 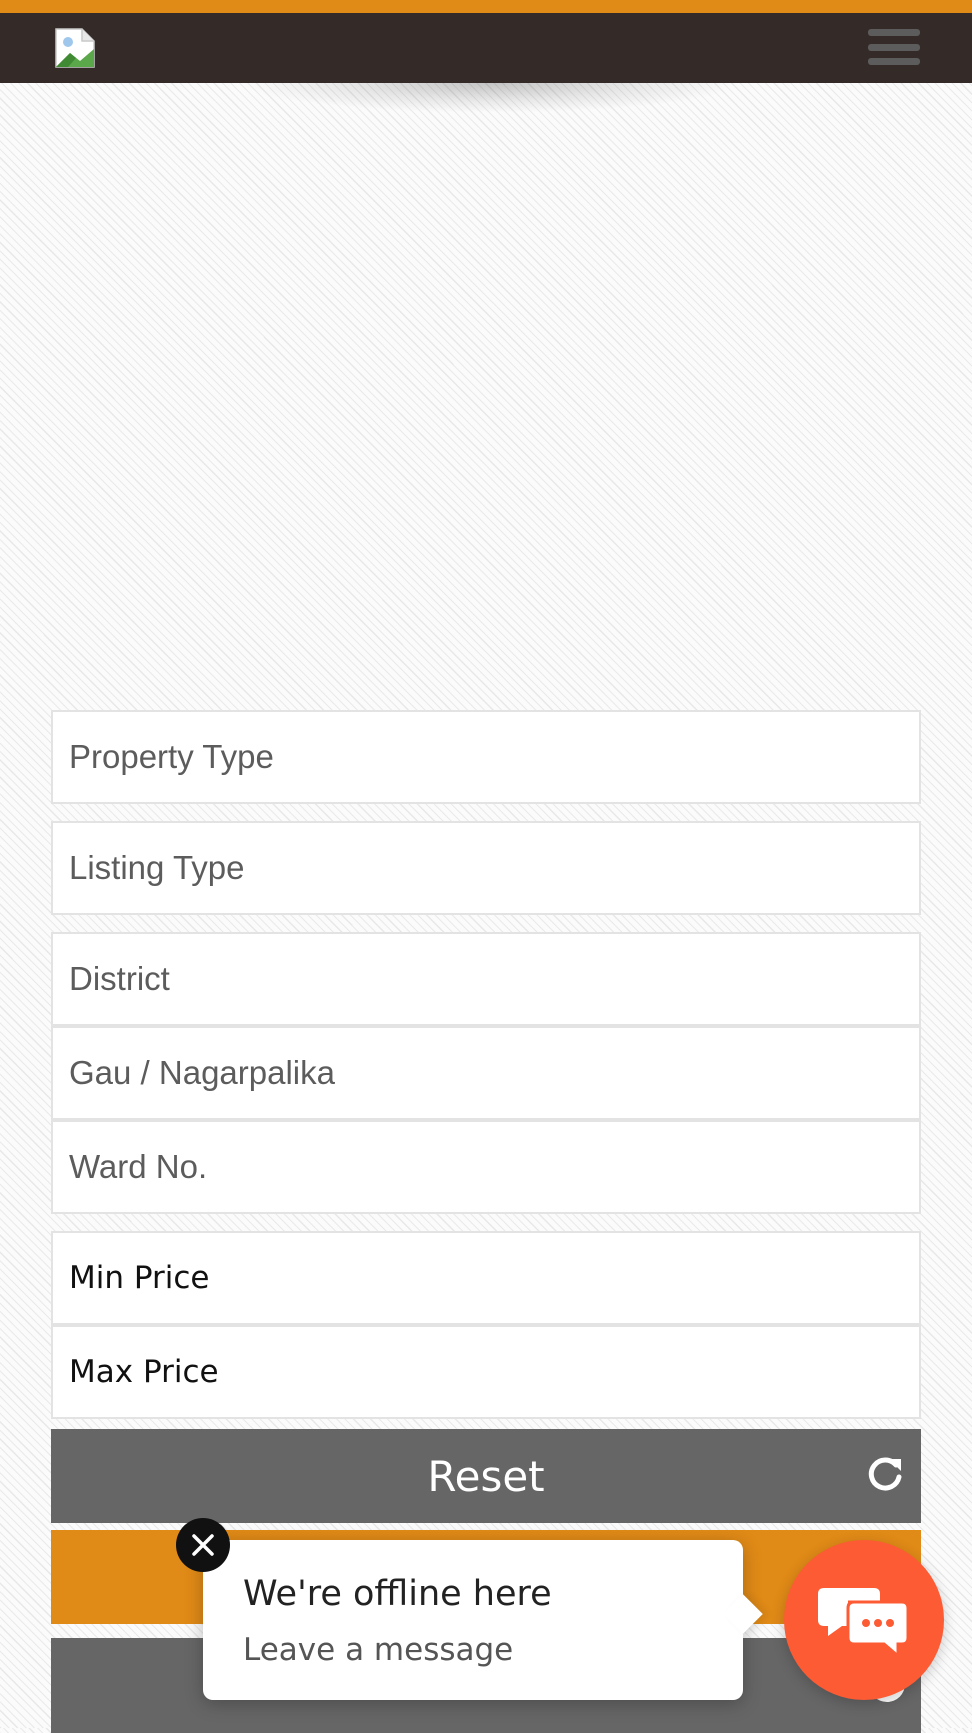 I want to click on chat-offline-title: We're offline here, so click(x=397, y=1594).